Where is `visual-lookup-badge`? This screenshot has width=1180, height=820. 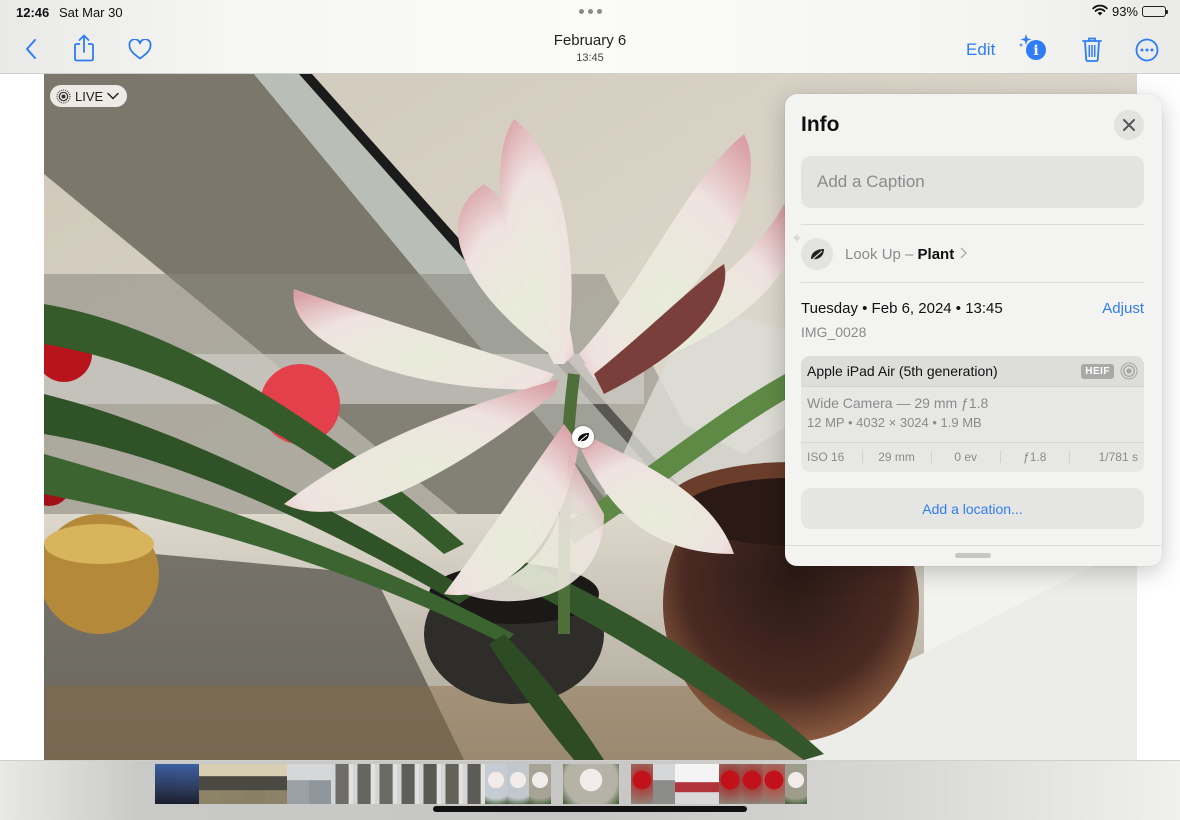 visual-lookup-badge is located at coordinates (583, 437).